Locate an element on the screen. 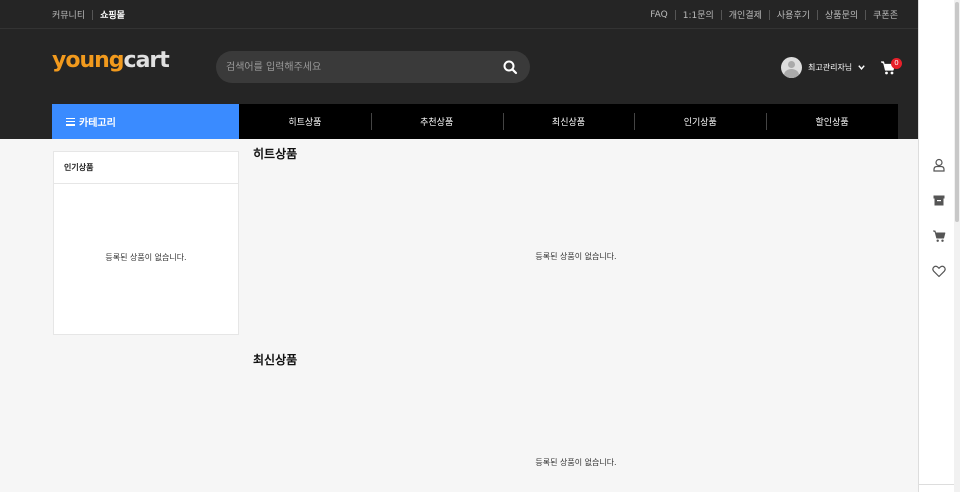 The height and width of the screenshot is (492, 960). link-reviews: 사용후기 is located at coordinates (793, 14).